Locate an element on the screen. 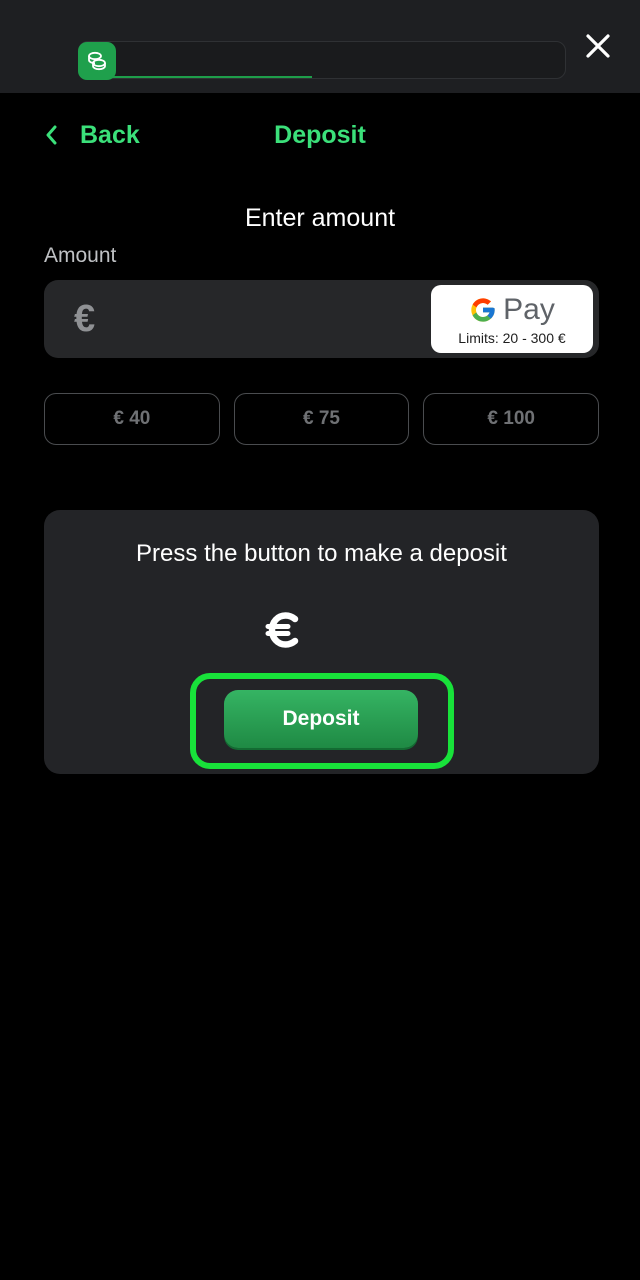 The height and width of the screenshot is (1280, 640). quick-amounts: € 40 € 75 € 100 is located at coordinates (322, 419).